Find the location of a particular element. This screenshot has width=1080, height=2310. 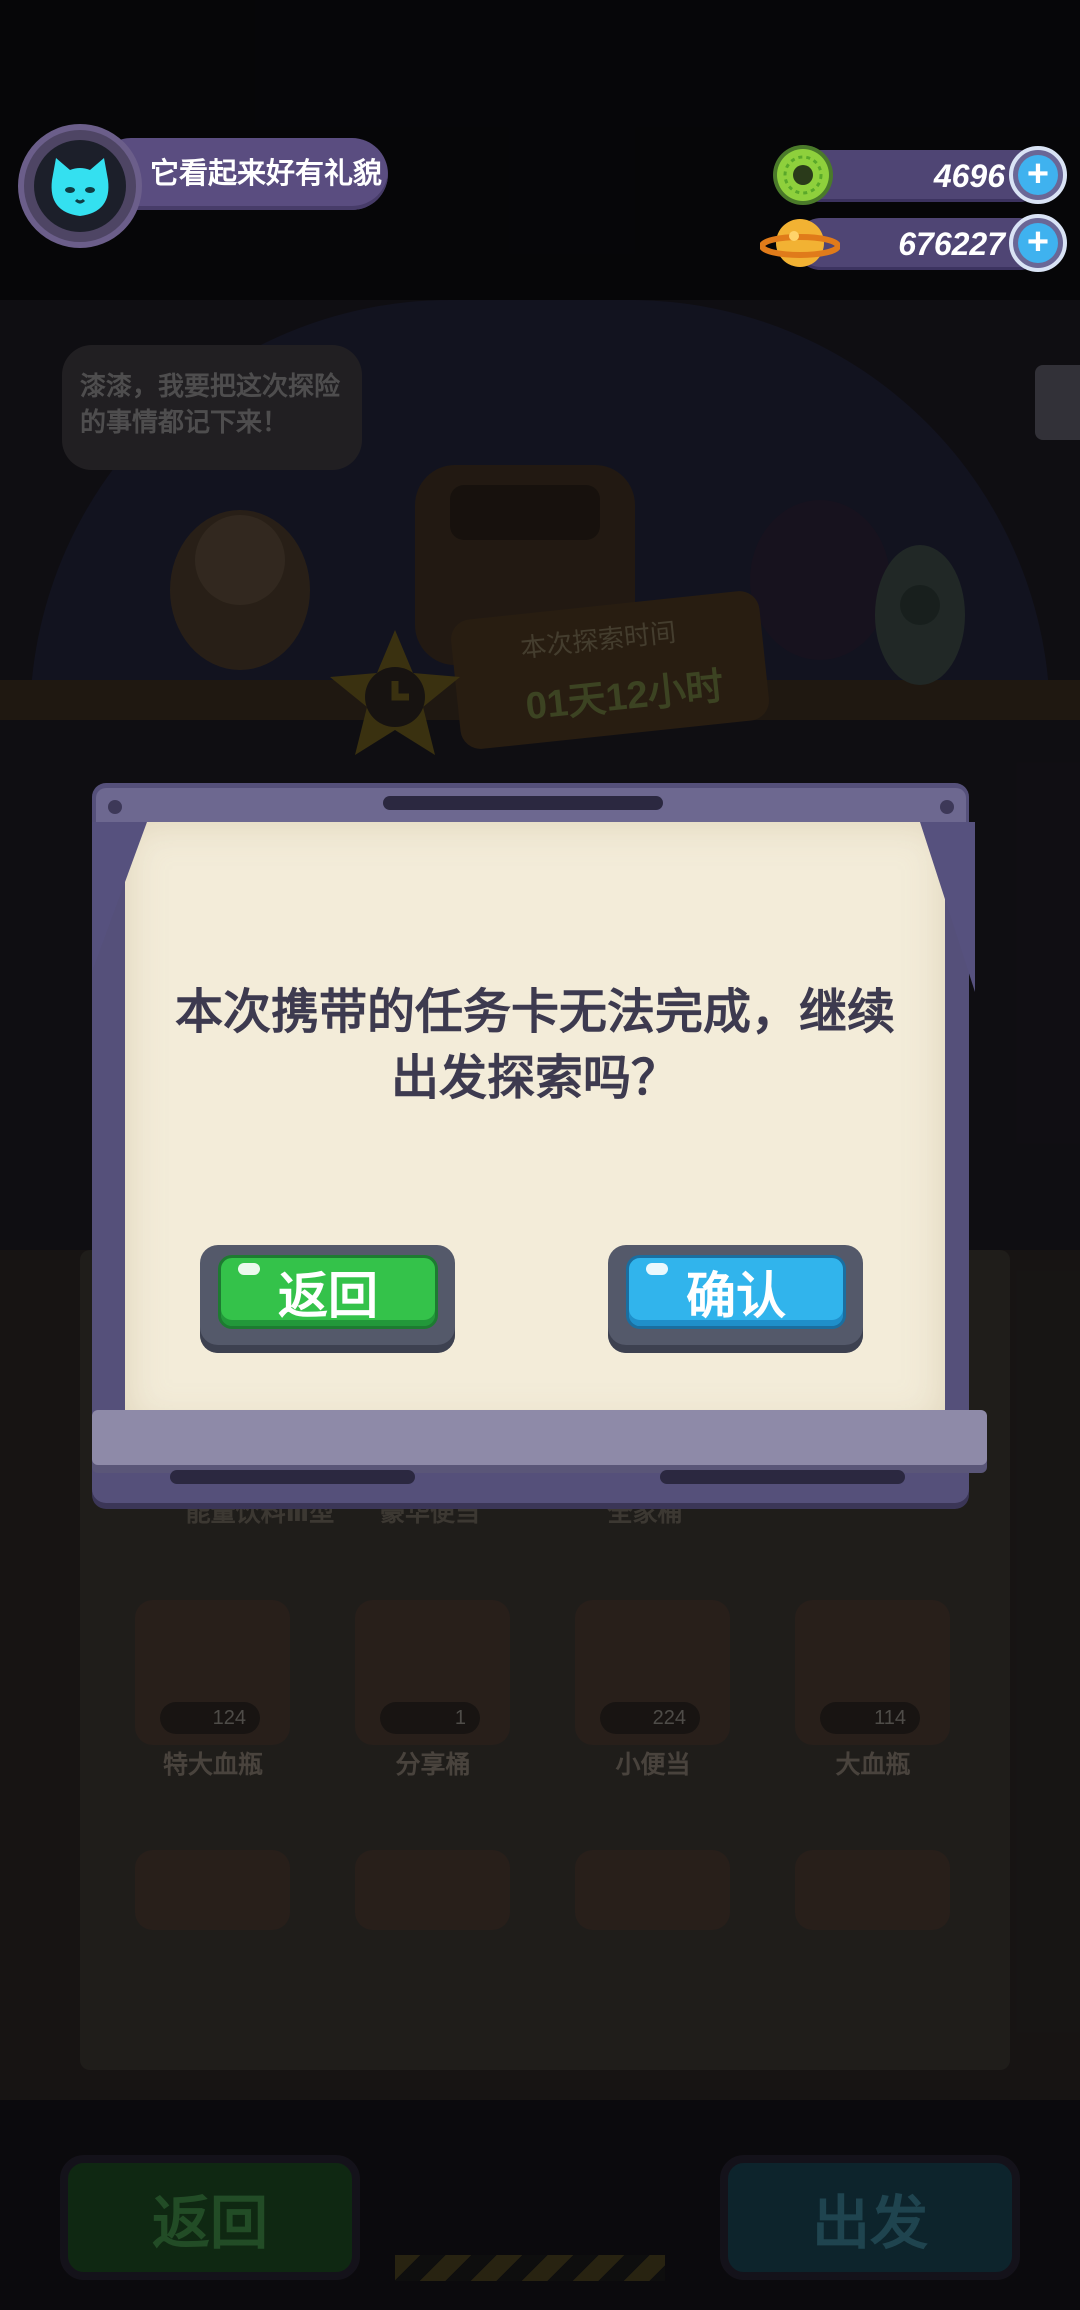

planet-coin-icon is located at coordinates (800, 243).